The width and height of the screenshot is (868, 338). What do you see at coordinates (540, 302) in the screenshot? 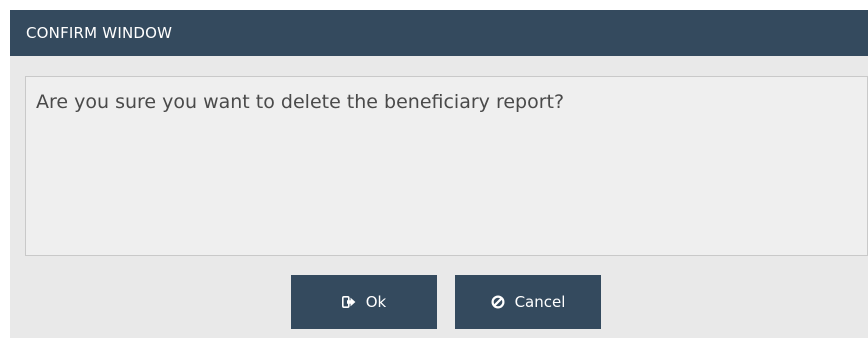
I see `cancel-label: Cancel` at bounding box center [540, 302].